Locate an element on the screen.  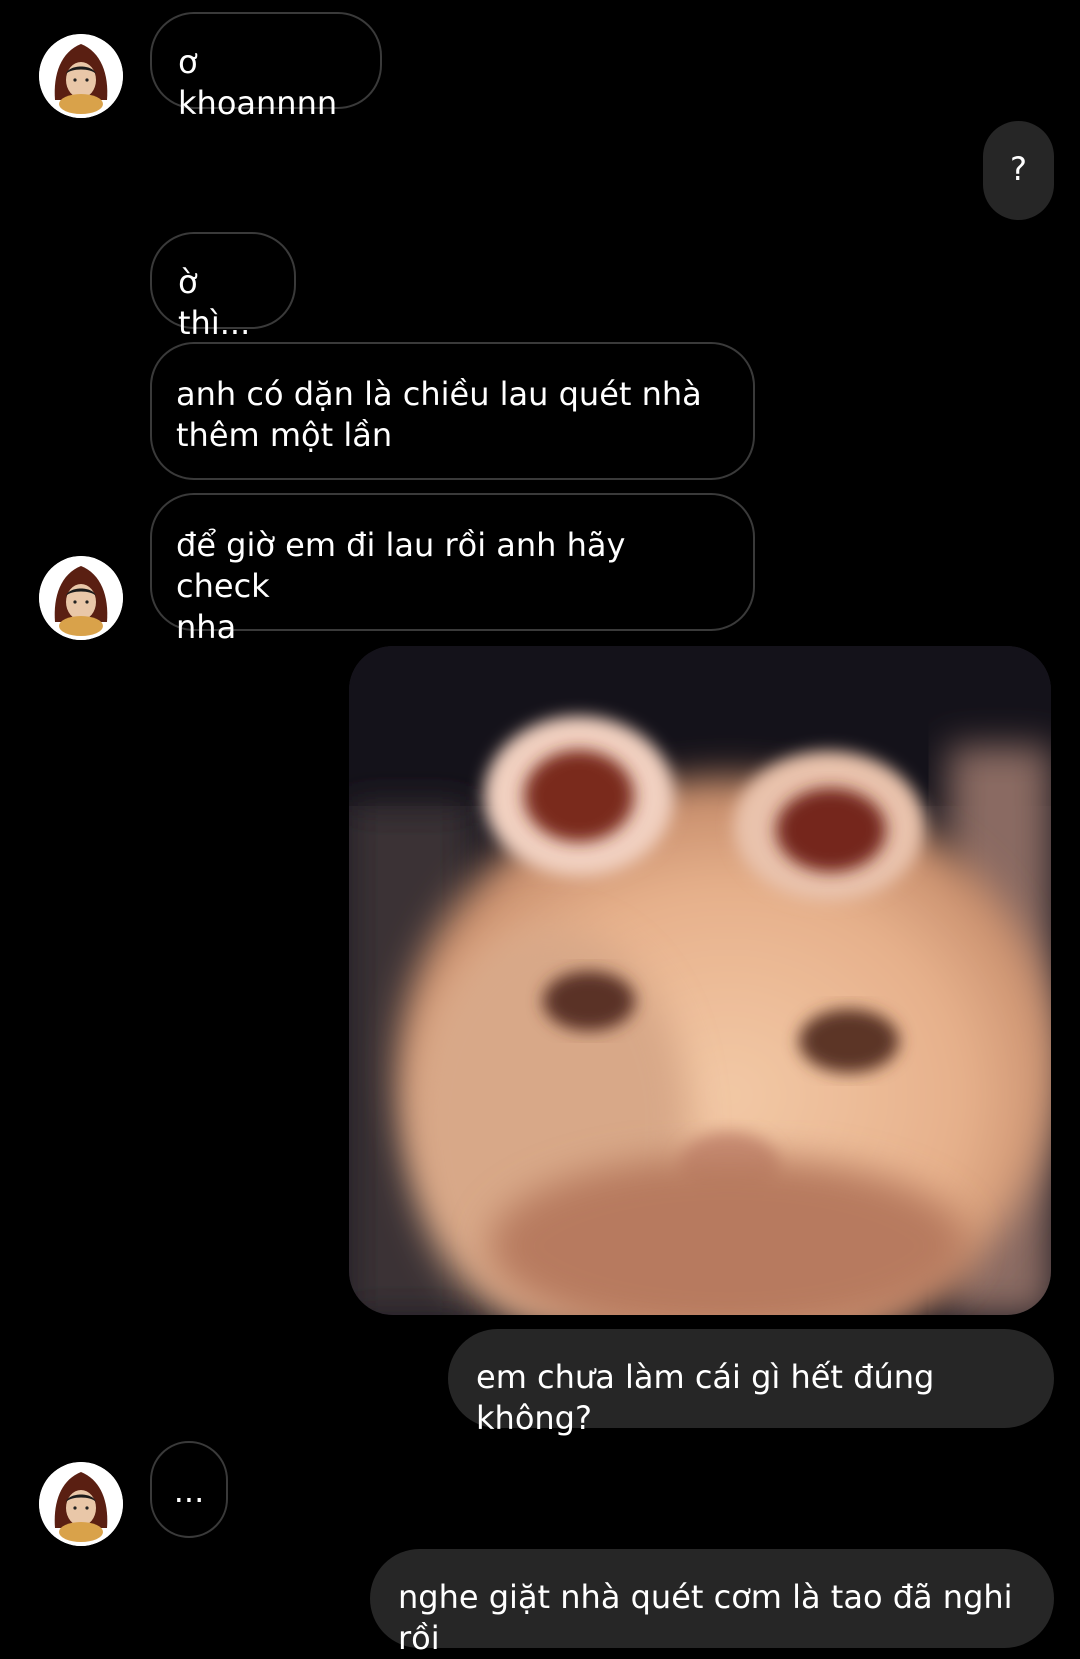
message-bubble-incoming: ơ khoannnn is located at coordinates (266, 67).